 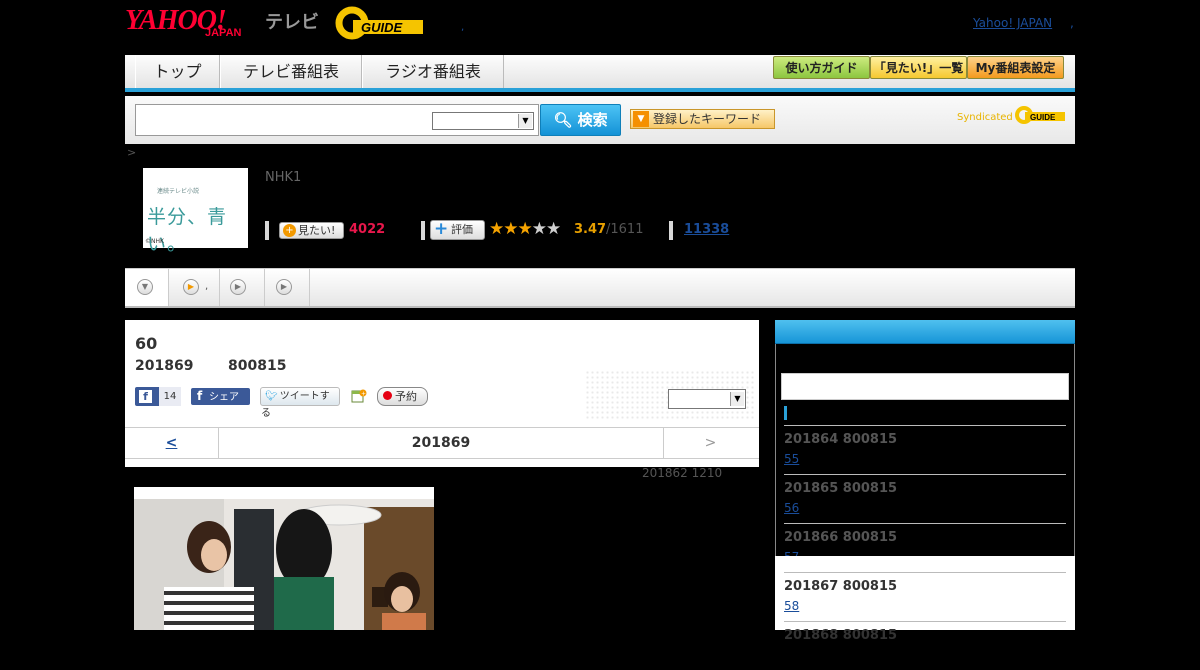 What do you see at coordinates (359, 396) in the screenshot?
I see `calendar-add-icon: +` at bounding box center [359, 396].